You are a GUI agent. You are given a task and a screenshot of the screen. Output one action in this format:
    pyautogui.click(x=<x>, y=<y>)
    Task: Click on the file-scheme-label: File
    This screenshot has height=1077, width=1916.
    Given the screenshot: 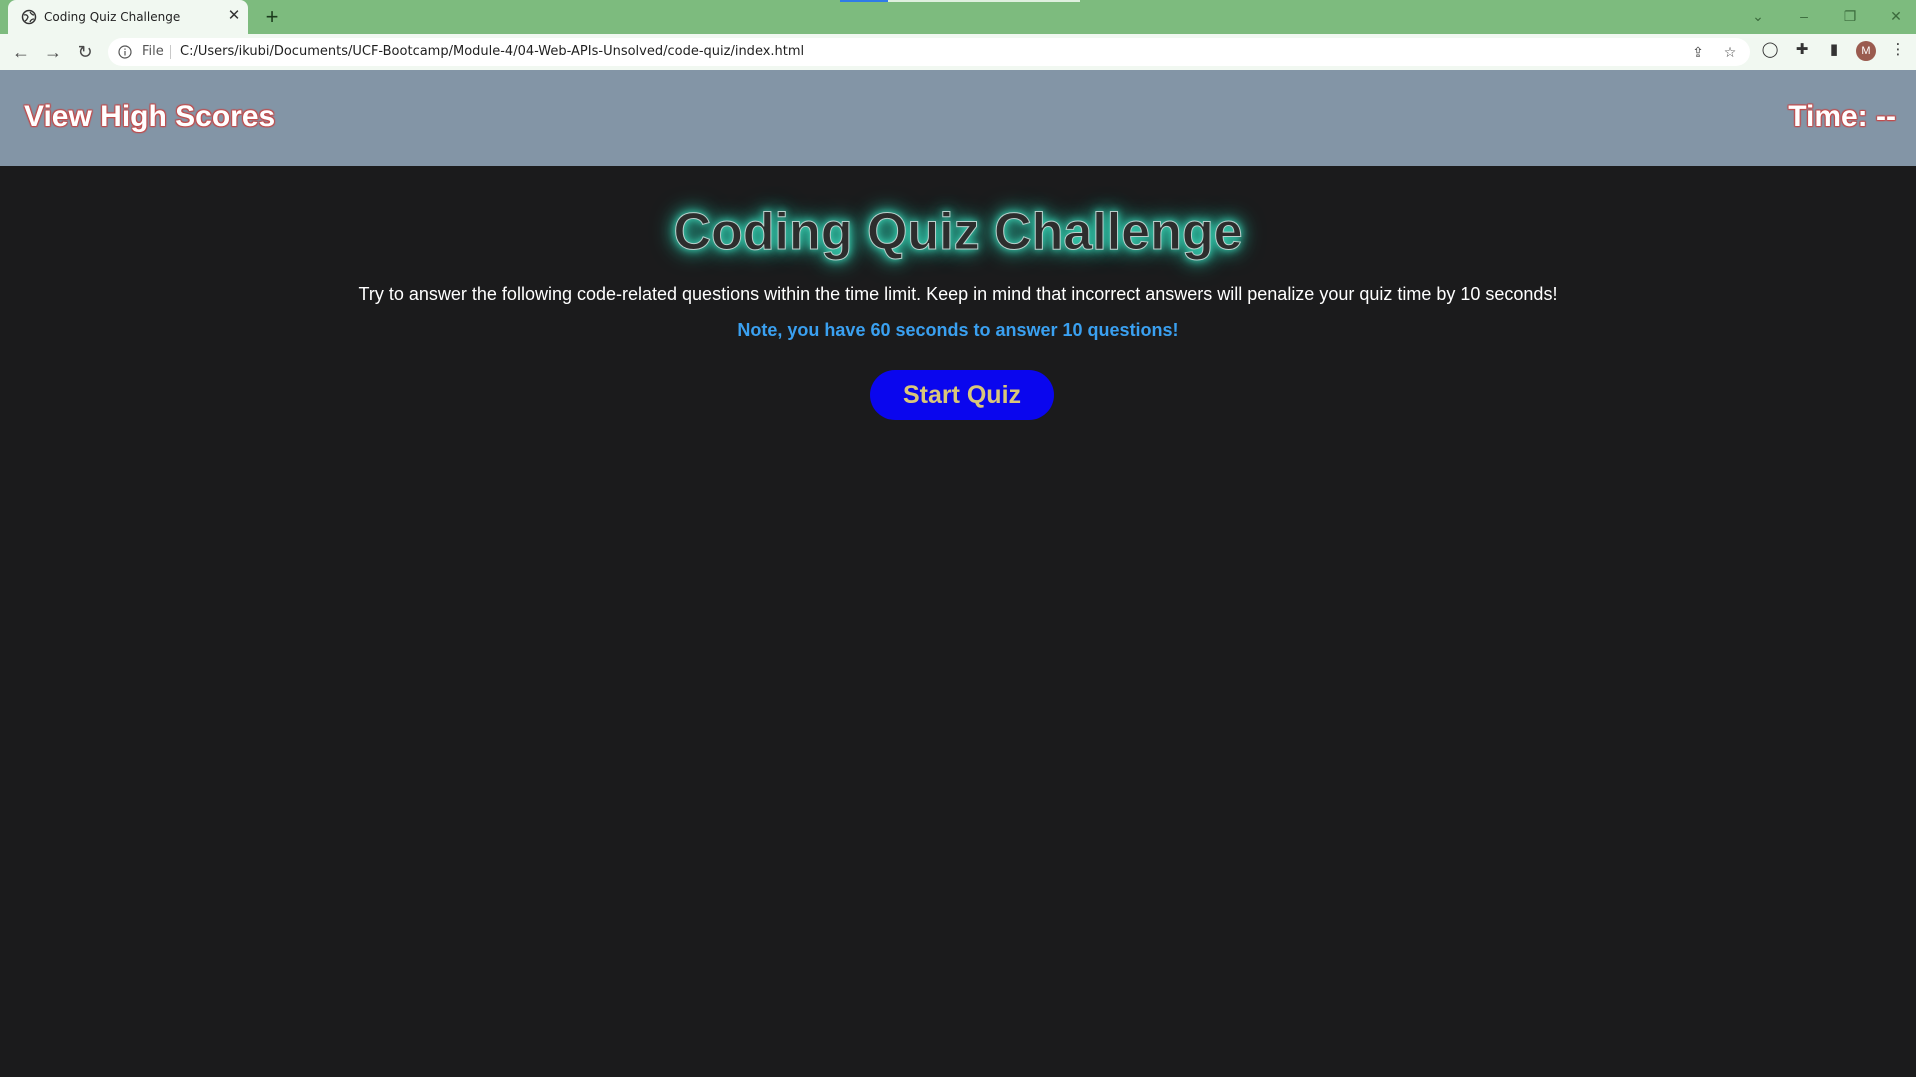 What is the action you would take?
    pyautogui.click(x=153, y=51)
    